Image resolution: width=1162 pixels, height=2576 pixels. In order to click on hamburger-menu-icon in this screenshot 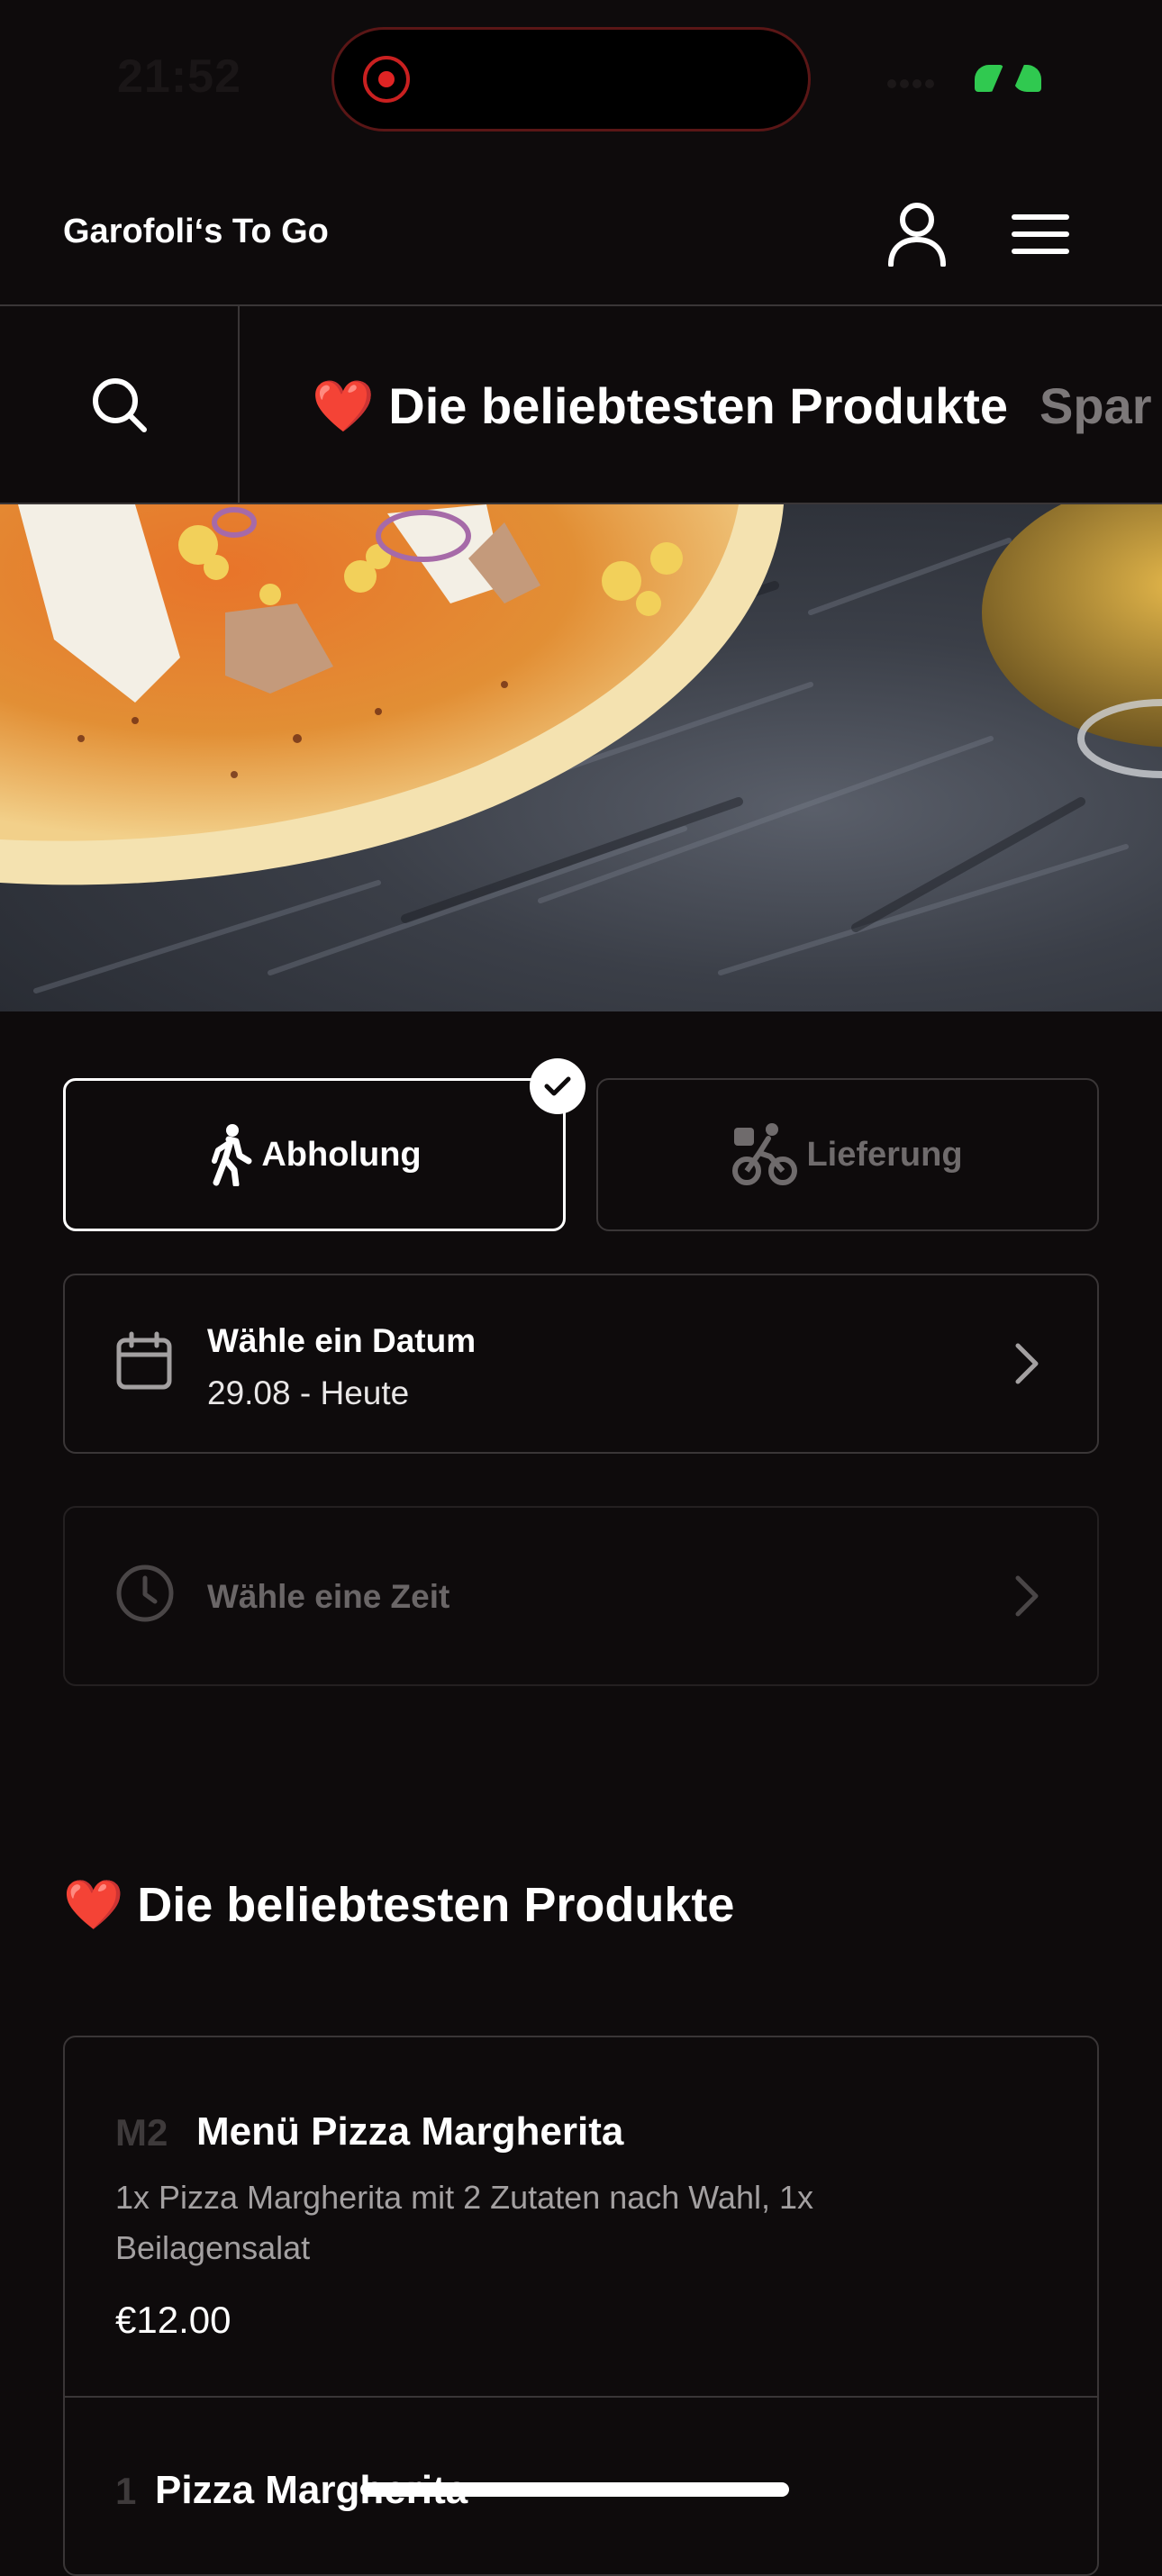, I will do `click(1041, 234)`.